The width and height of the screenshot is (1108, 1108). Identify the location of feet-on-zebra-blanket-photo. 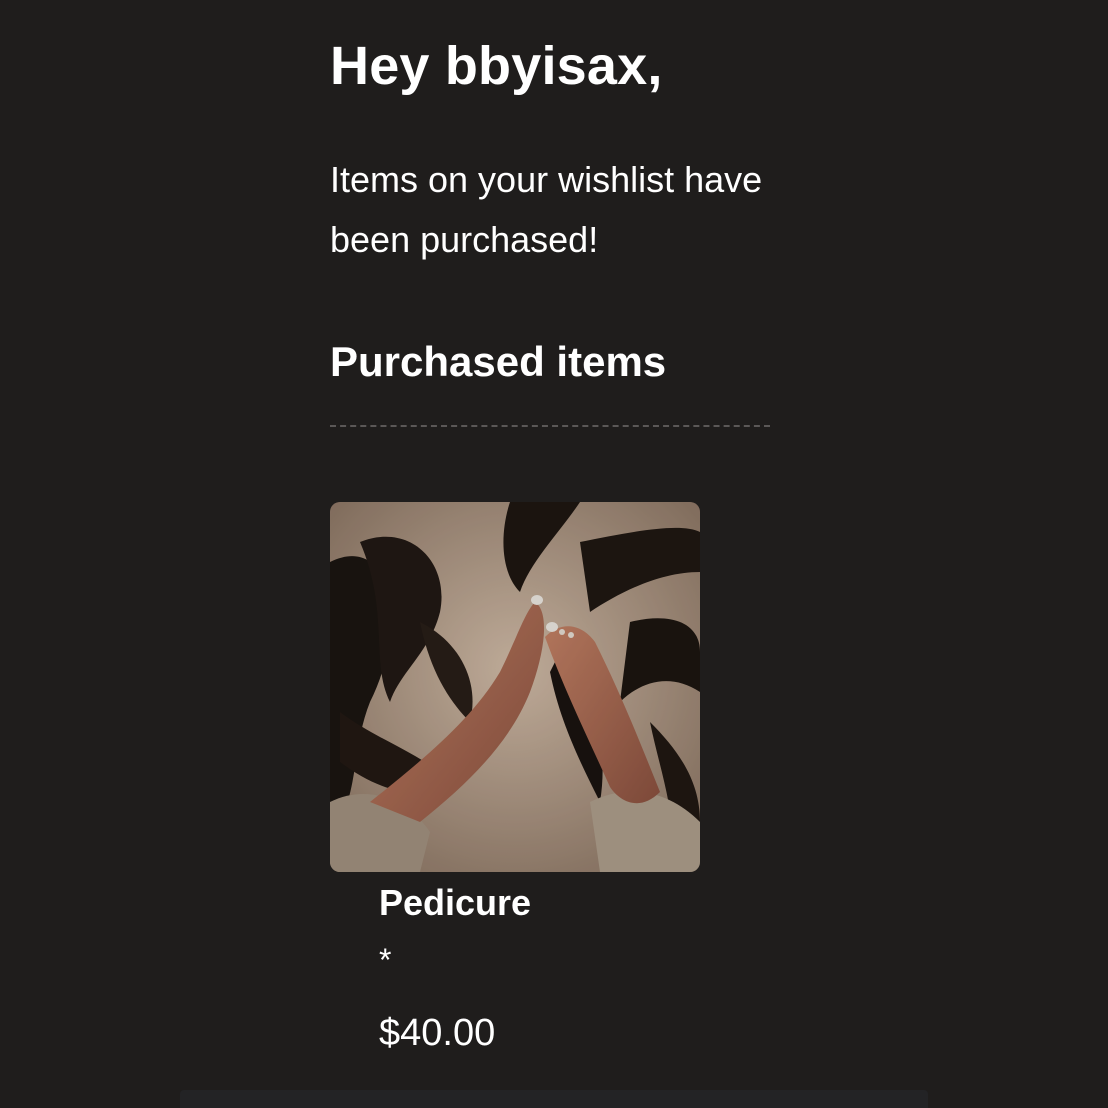
(515, 687).